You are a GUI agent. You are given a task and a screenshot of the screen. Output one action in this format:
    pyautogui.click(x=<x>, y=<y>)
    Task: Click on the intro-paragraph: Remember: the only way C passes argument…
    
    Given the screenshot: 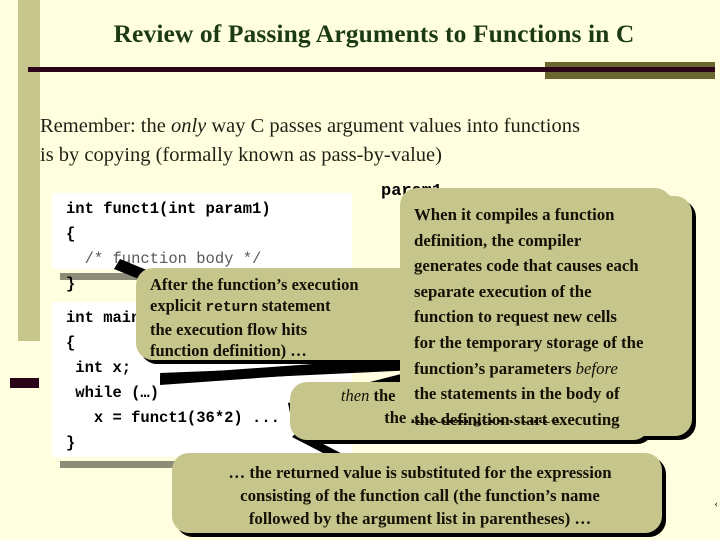 What is the action you would take?
    pyautogui.click(x=370, y=141)
    